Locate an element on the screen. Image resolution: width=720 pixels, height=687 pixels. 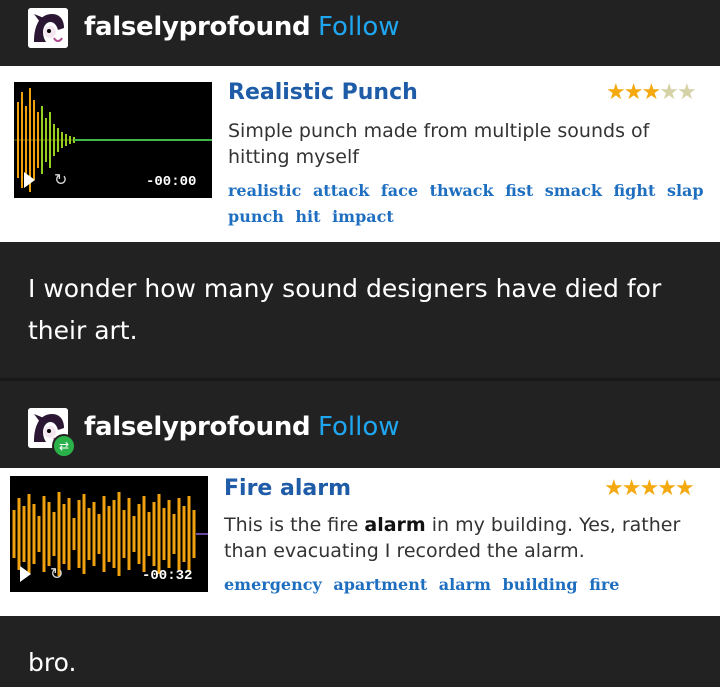
tag-link: fire is located at coordinates (604, 584).